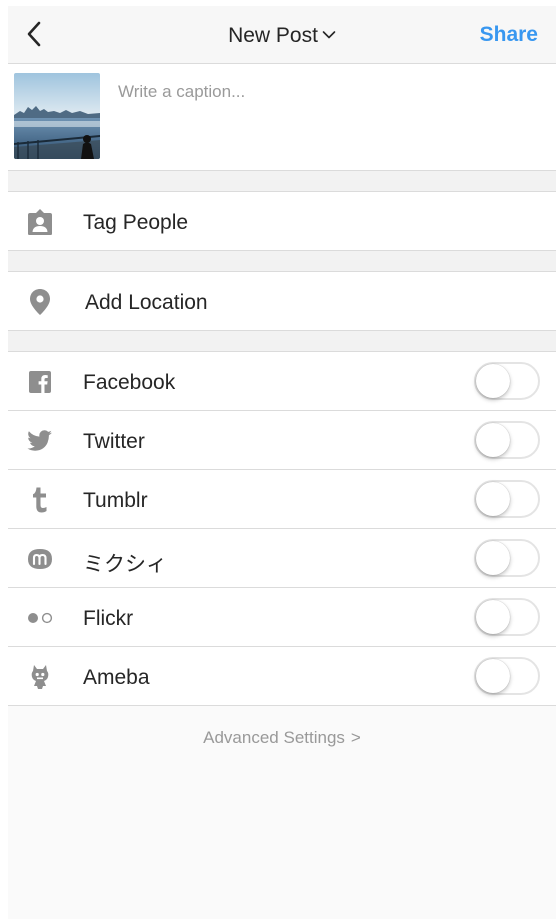 Image resolution: width=556 pixels, height=919 pixels. I want to click on twitter-toggle, so click(507, 440).